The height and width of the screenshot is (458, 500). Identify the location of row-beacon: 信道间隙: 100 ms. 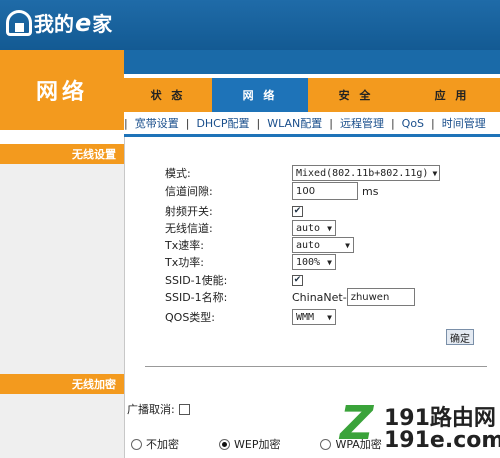
(271, 191).